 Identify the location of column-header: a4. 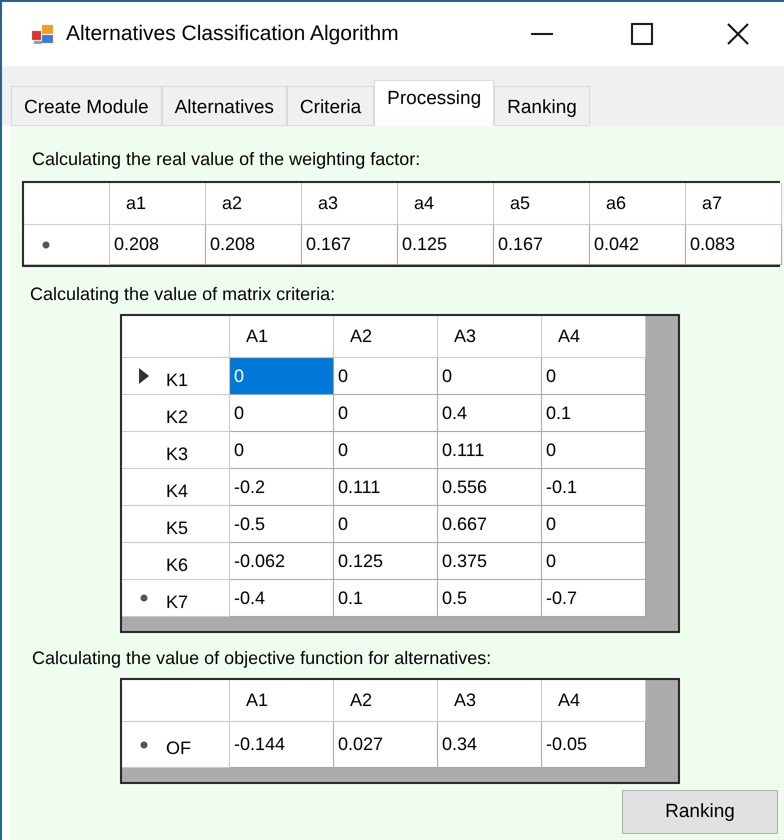
(446, 204).